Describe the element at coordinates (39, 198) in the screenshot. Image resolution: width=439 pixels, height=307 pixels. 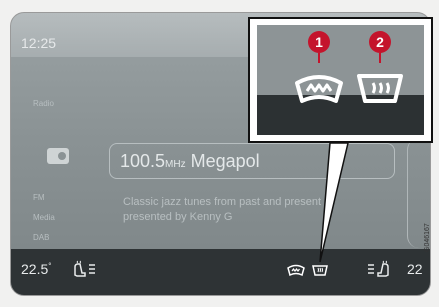
I see `side-menu-item-fm: FM` at that location.